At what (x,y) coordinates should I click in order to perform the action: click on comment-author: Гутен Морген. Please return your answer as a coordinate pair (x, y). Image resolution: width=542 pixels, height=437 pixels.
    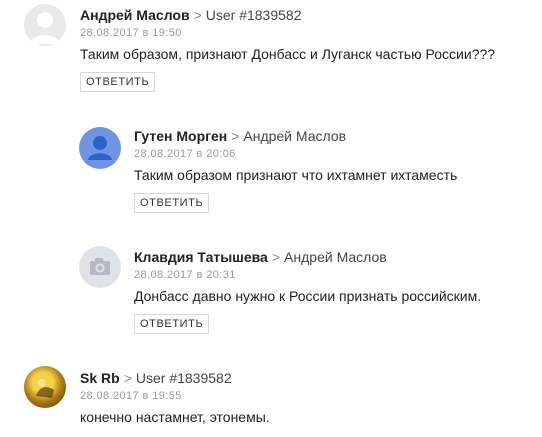
    Looking at the image, I should click on (180, 136).